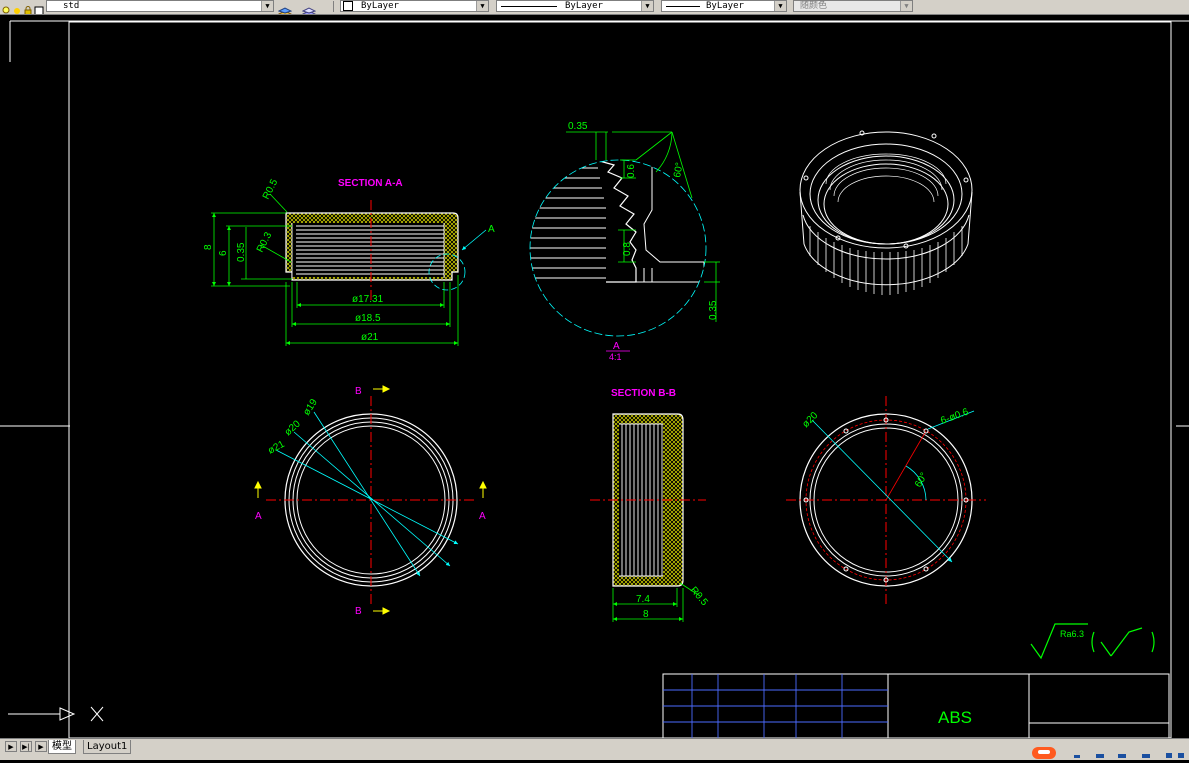  Describe the element at coordinates (616, 346) in the screenshot. I see `detail-label: A` at that location.